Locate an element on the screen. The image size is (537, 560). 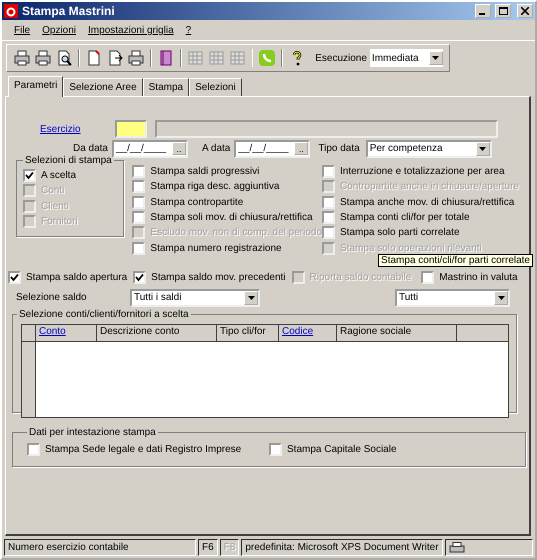
menu-item: Impostazioni griglia is located at coordinates (131, 30).